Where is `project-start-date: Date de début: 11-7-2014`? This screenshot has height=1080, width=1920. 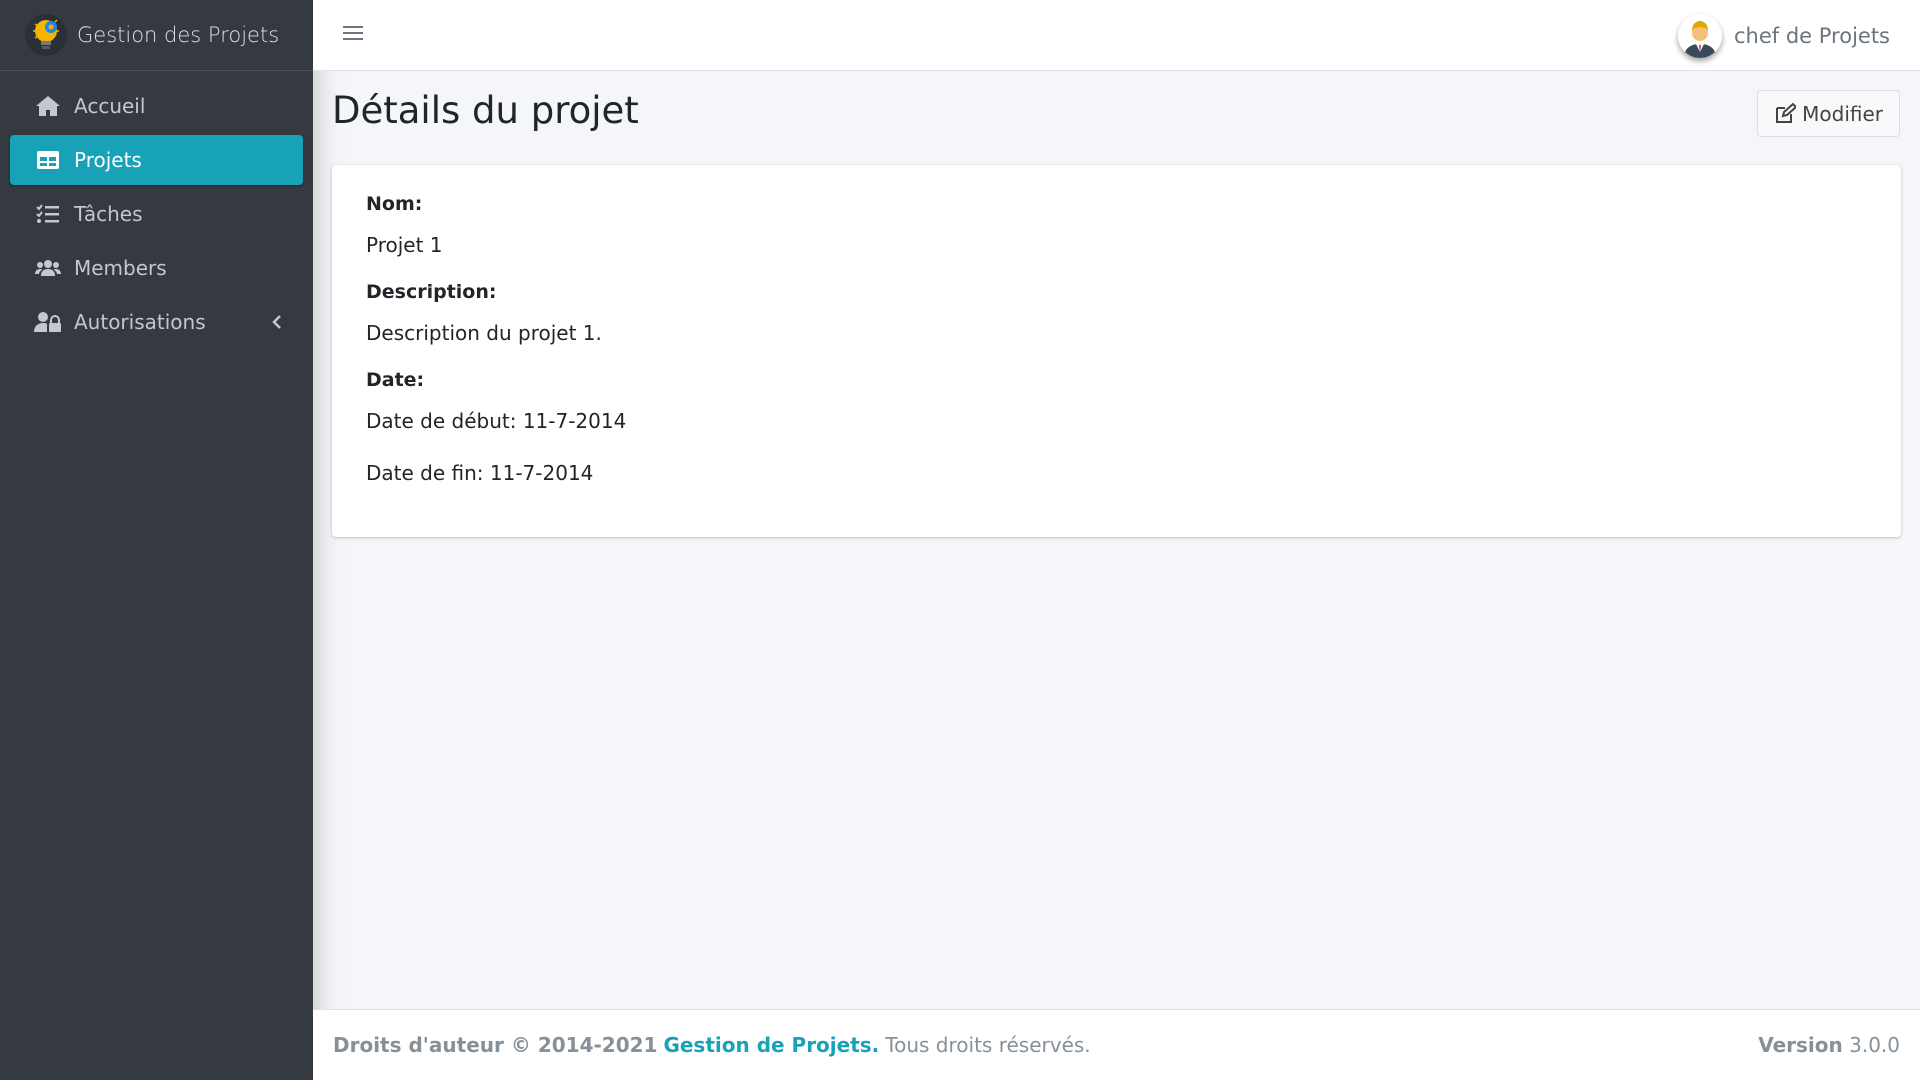
project-start-date: Date de début: 11-7-2014 is located at coordinates (496, 421).